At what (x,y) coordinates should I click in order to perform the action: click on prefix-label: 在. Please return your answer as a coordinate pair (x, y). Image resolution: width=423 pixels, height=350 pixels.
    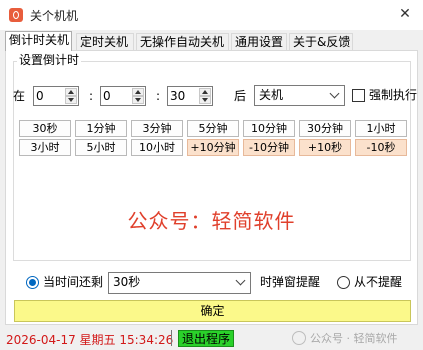
    Looking at the image, I should click on (19, 96).